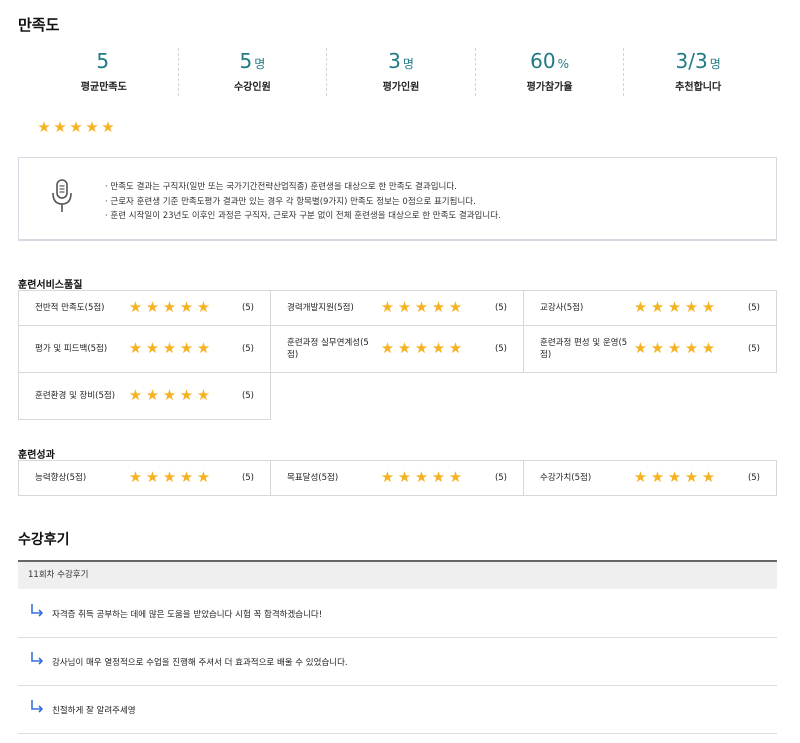  Describe the element at coordinates (75, 396) in the screenshot. I see `rating-item-name: 훈련환경 및 장비(5점)` at that location.